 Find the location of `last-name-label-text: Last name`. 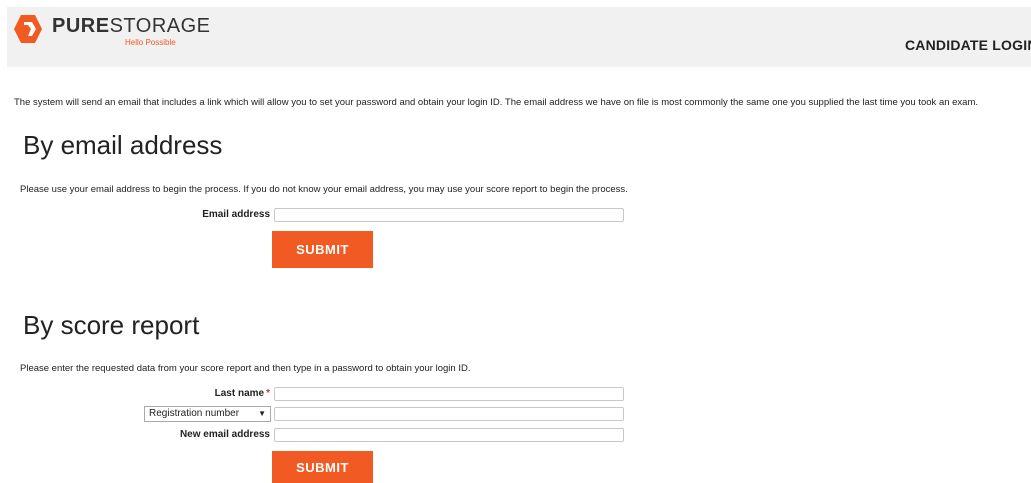

last-name-label-text: Last name is located at coordinates (239, 393).